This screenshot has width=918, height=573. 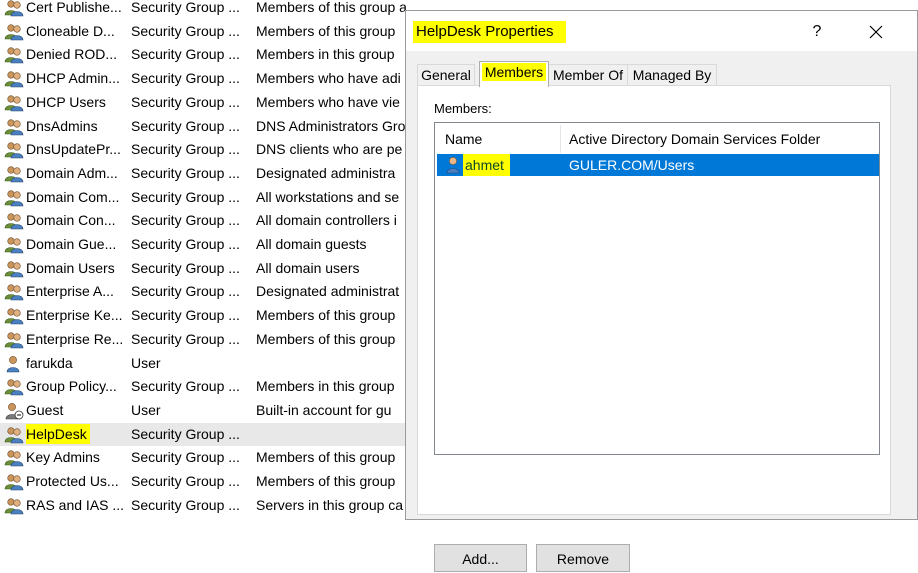 I want to click on tab-general: General, so click(x=446, y=75).